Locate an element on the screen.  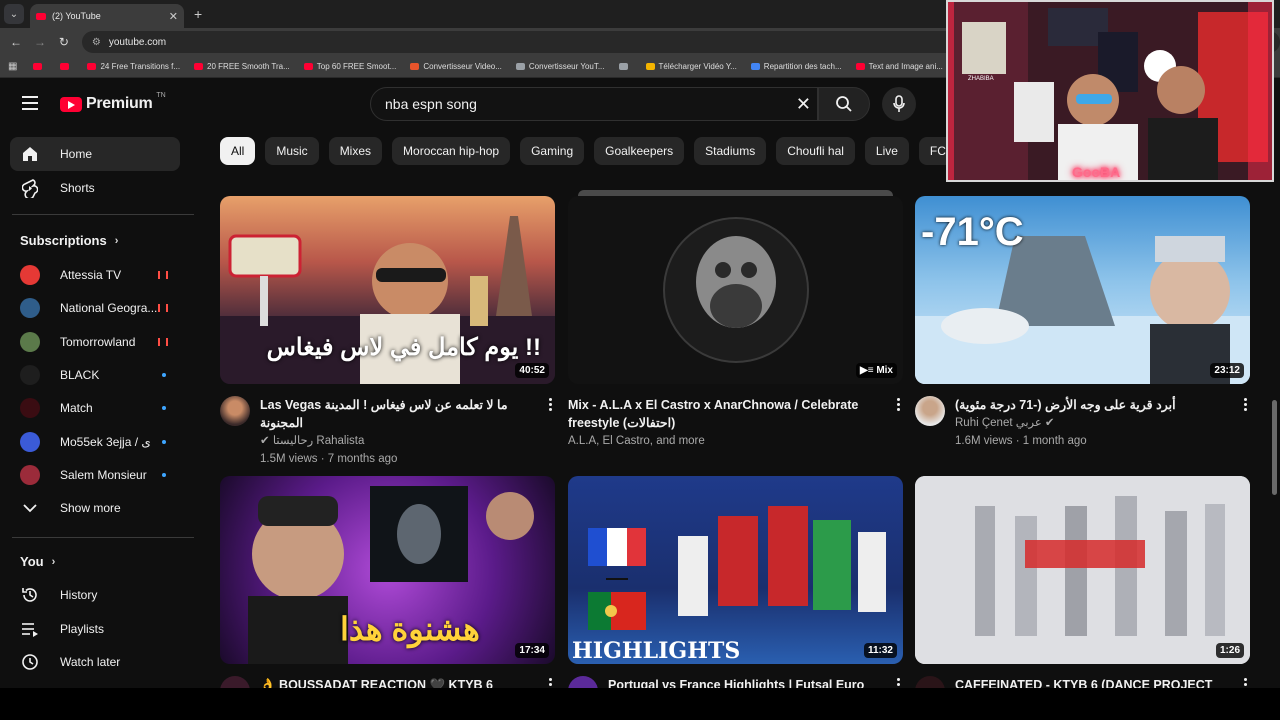
channel-name: ✔ رحاليستا Rahalista is located at coordinates (395, 441).